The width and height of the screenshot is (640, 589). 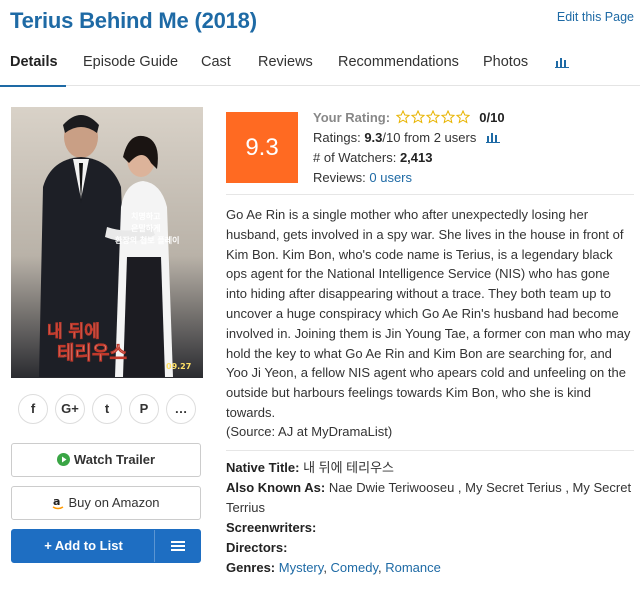 I want to click on tab-cast: Cast, so click(x=216, y=63).